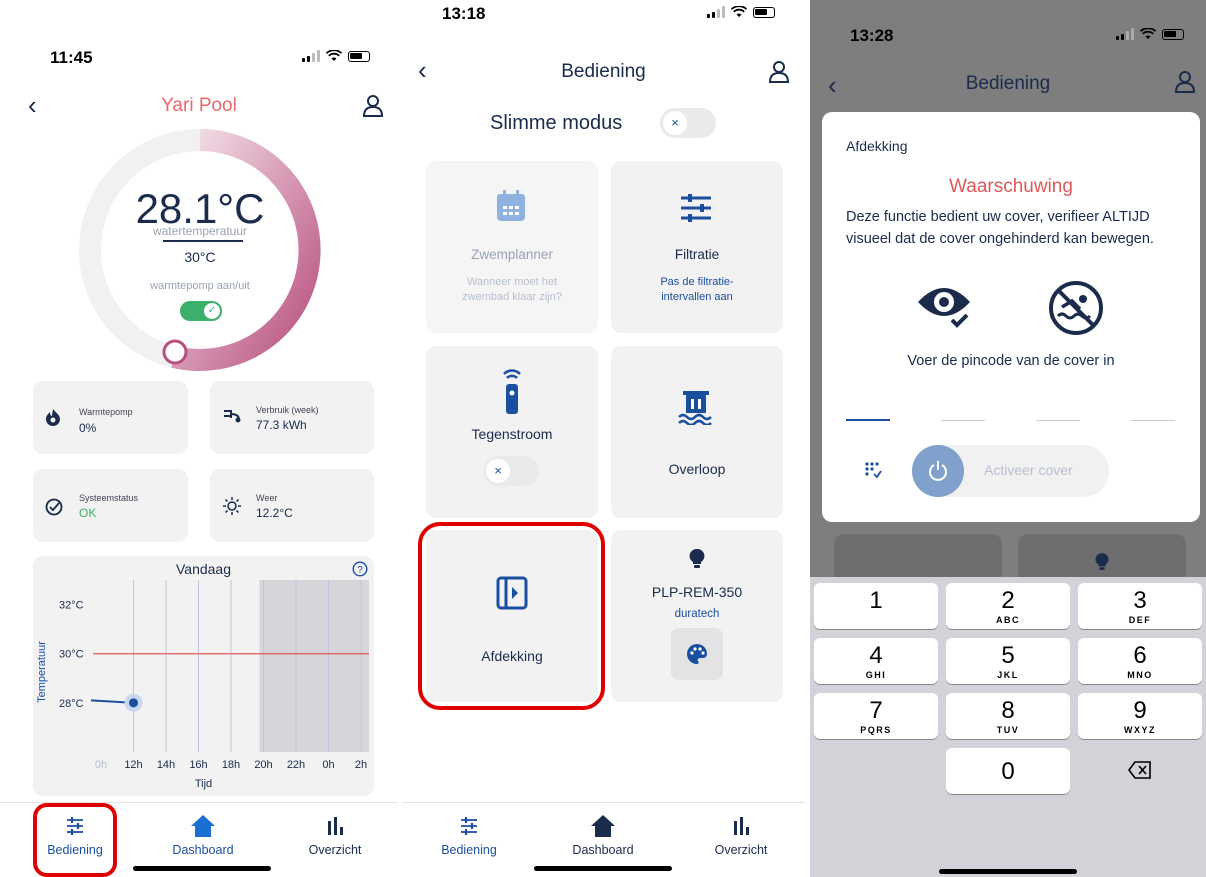 The height and width of the screenshot is (877, 1206). Describe the element at coordinates (695, 408) in the screenshot. I see `overflow-pool-icon` at that location.